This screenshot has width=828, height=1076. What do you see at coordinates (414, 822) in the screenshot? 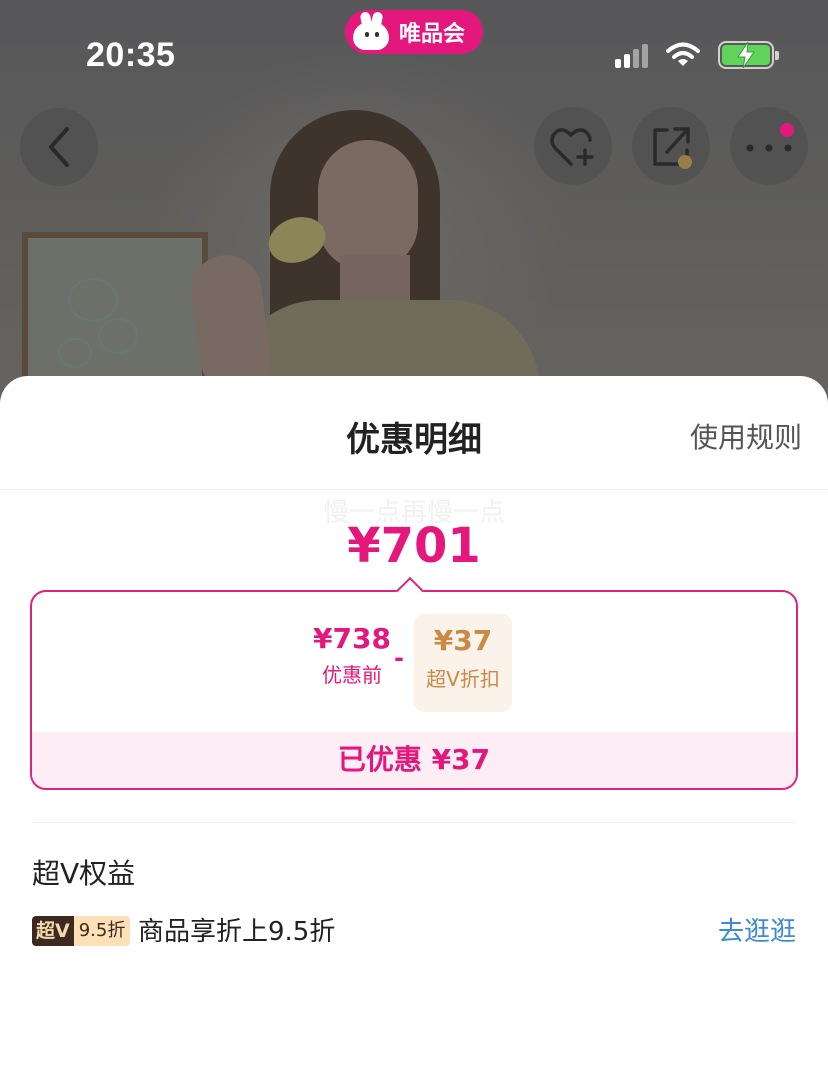
I see `divider` at bounding box center [414, 822].